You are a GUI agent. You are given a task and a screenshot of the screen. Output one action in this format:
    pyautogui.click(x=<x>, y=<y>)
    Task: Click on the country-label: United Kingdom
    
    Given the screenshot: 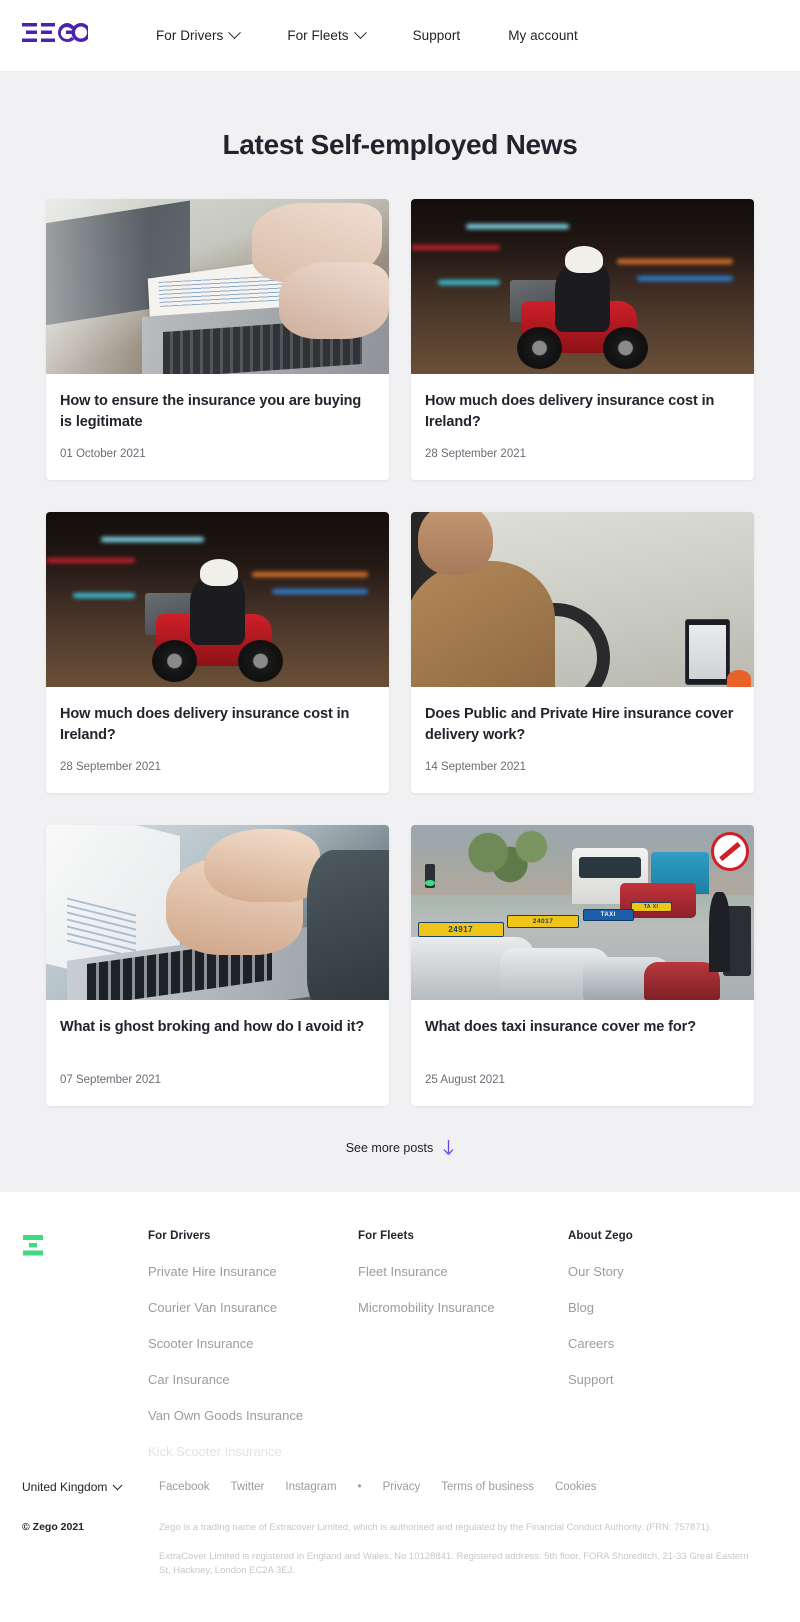 What is the action you would take?
    pyautogui.click(x=65, y=1487)
    